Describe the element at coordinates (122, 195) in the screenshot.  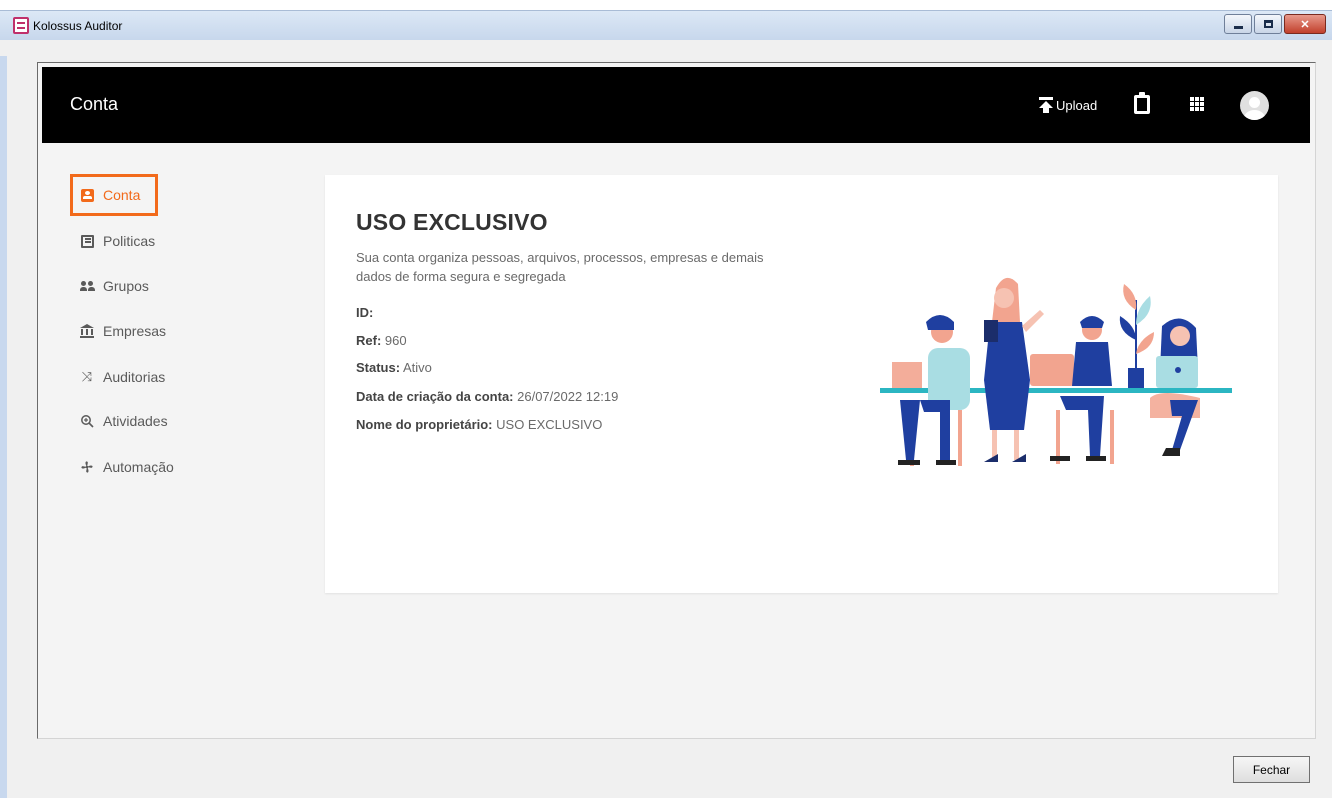
I see `sidebar-item-label: Conta` at that location.